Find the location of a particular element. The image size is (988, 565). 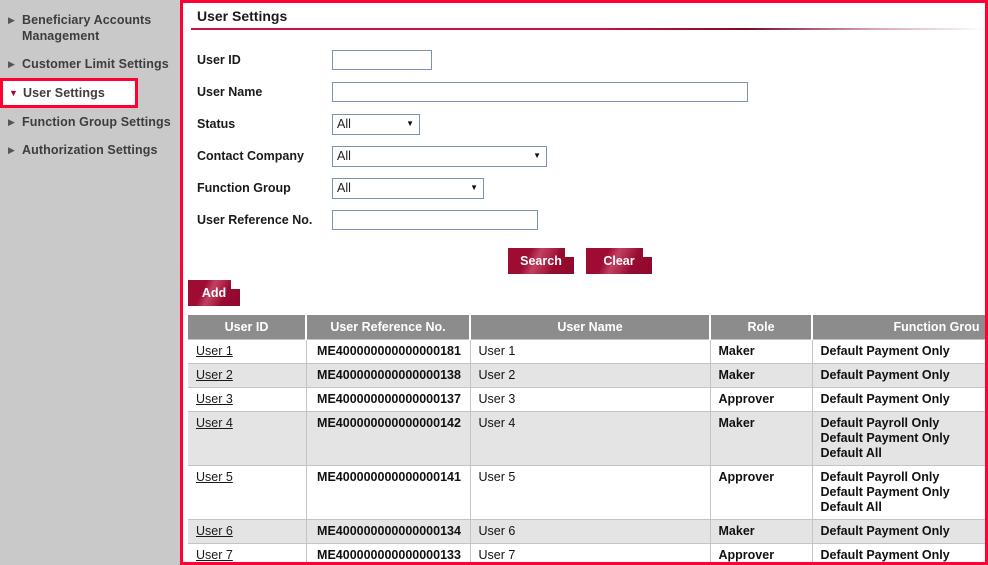

column-header-function-group: Function Grou is located at coordinates (898, 327).